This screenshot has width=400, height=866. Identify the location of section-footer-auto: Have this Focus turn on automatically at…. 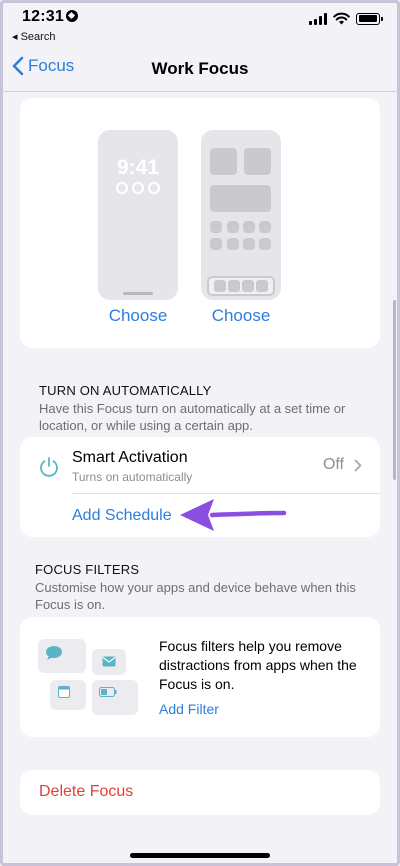
(192, 417).